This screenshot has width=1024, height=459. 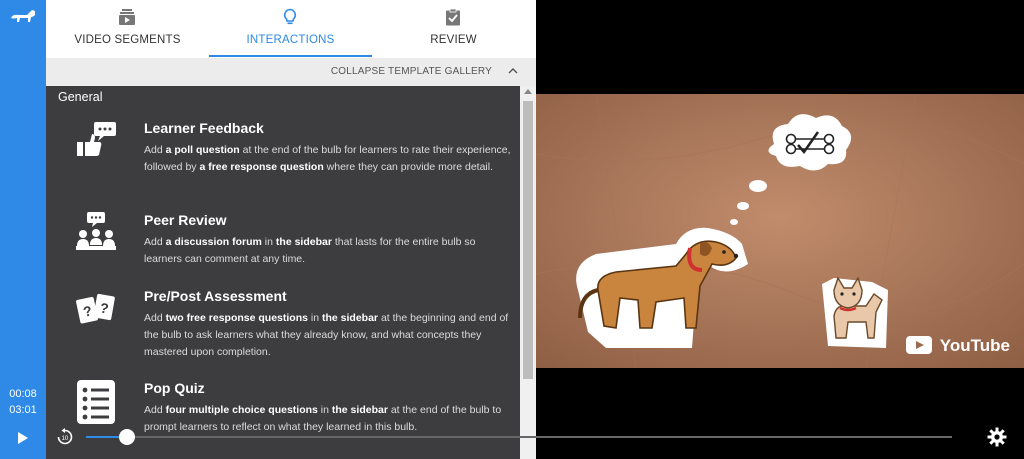 What do you see at coordinates (975, 346) in the screenshot?
I see `youtube-watermark: YouTube` at bounding box center [975, 346].